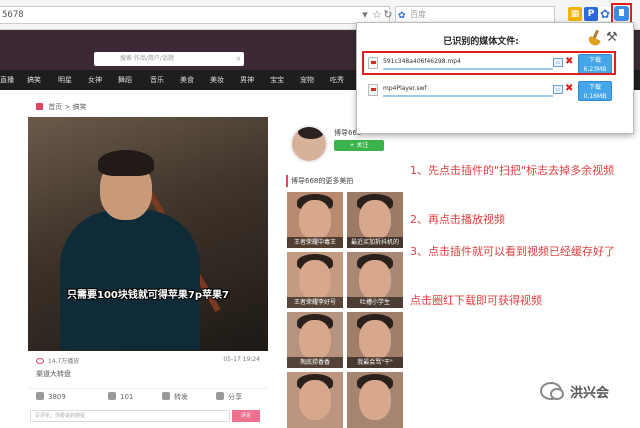  I want to click on browser-search-placeholder: 百度, so click(418, 14).